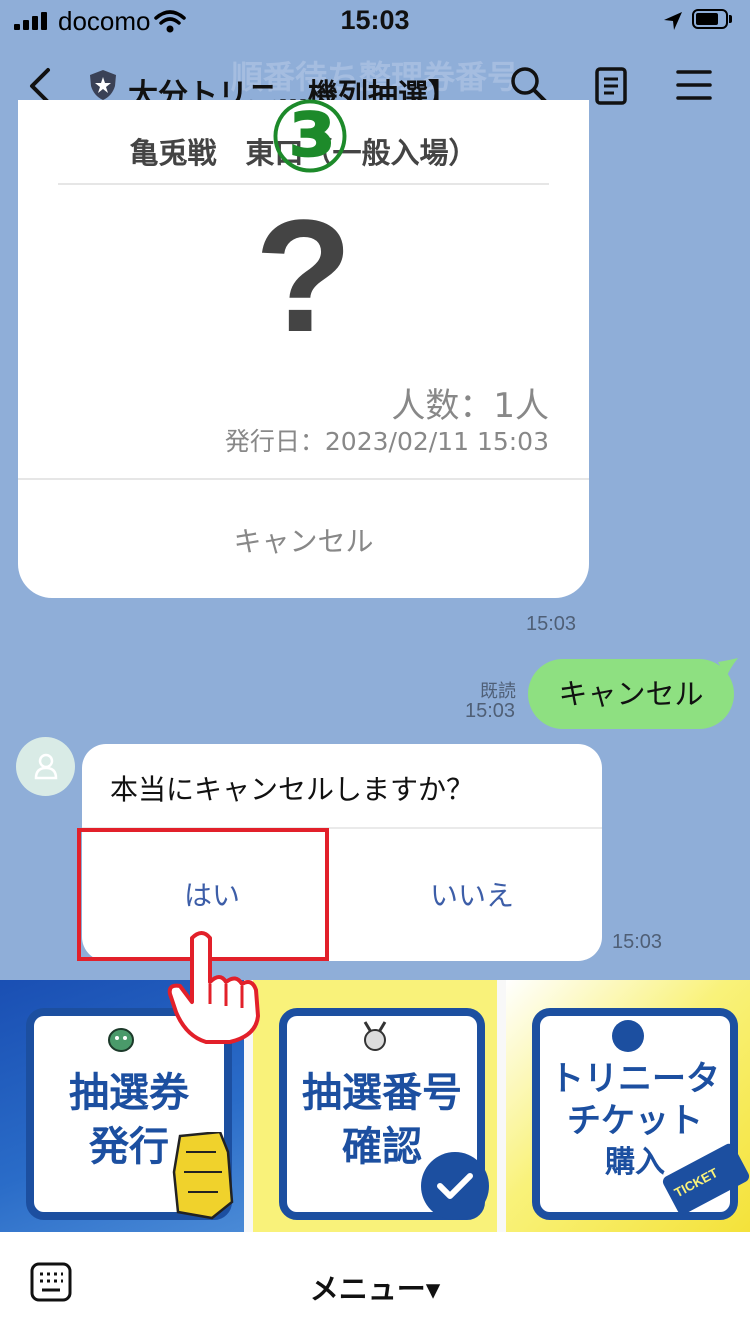 The image size is (750, 1334). I want to click on rich-menu-toggle: メニュー▾, so click(375, 1287).